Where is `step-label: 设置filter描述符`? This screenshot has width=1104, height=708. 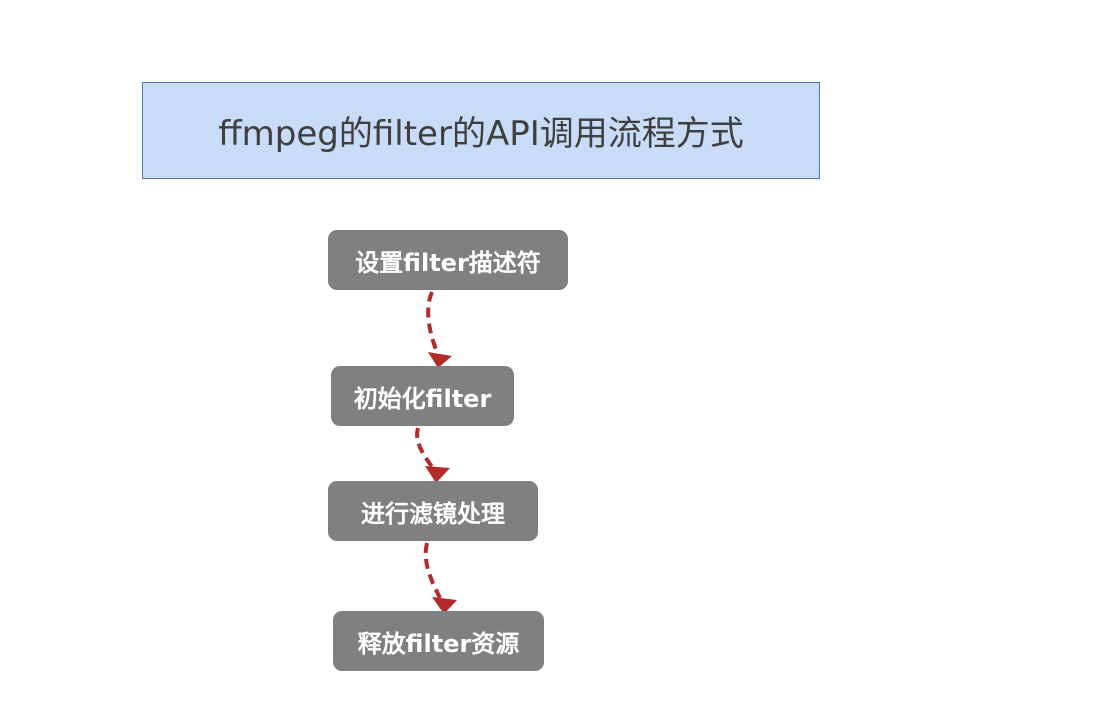
step-label: 设置filter描述符 is located at coordinates (448, 262).